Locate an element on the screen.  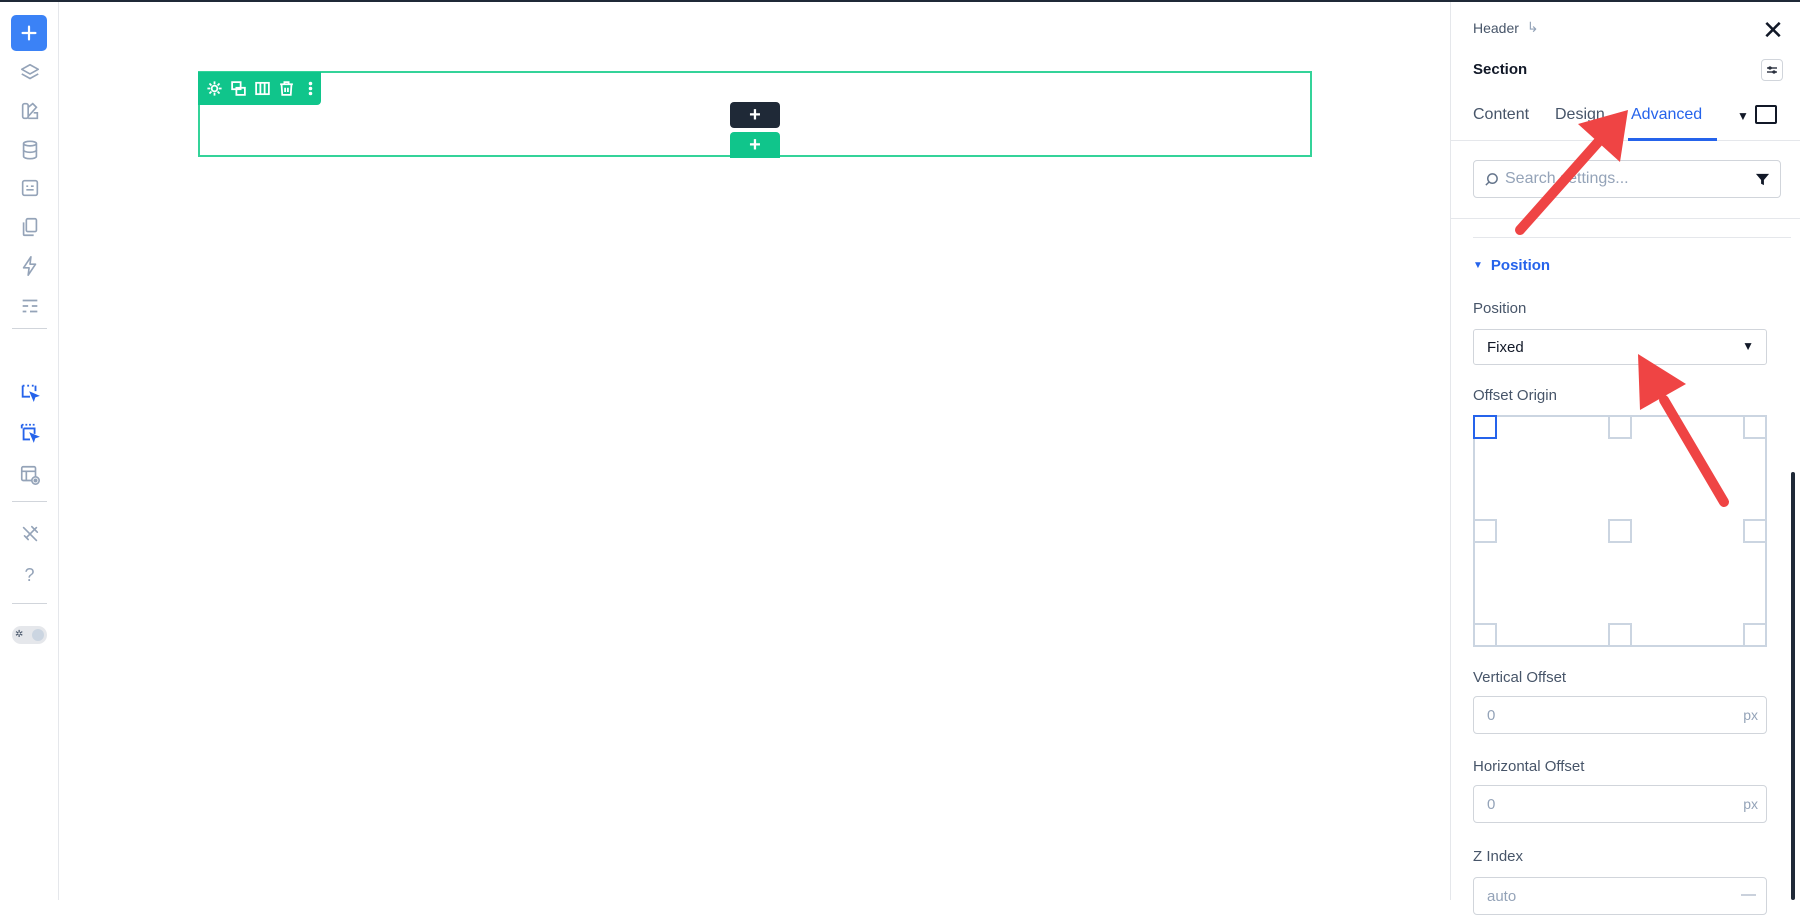
database-icon is located at coordinates (29, 149).